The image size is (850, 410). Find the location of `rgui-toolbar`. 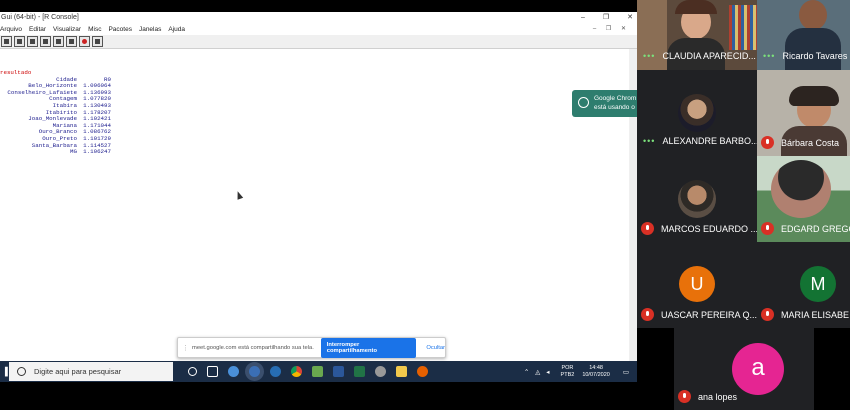

rgui-toolbar is located at coordinates (318, 42).